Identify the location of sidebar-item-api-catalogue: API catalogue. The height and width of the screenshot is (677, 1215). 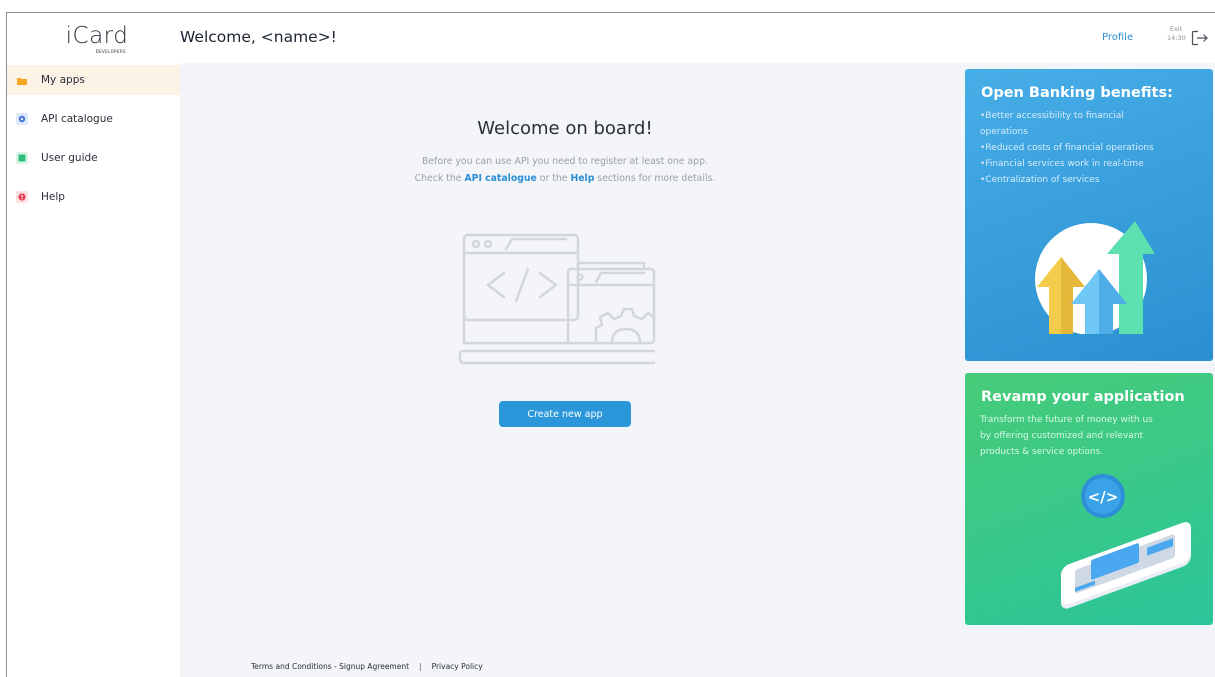
(93, 119).